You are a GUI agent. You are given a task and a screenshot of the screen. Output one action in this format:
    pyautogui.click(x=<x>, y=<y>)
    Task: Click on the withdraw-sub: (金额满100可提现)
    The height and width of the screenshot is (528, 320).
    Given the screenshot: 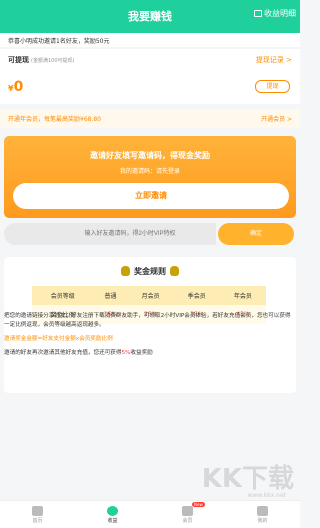 What is the action you would take?
    pyautogui.click(x=53, y=61)
    